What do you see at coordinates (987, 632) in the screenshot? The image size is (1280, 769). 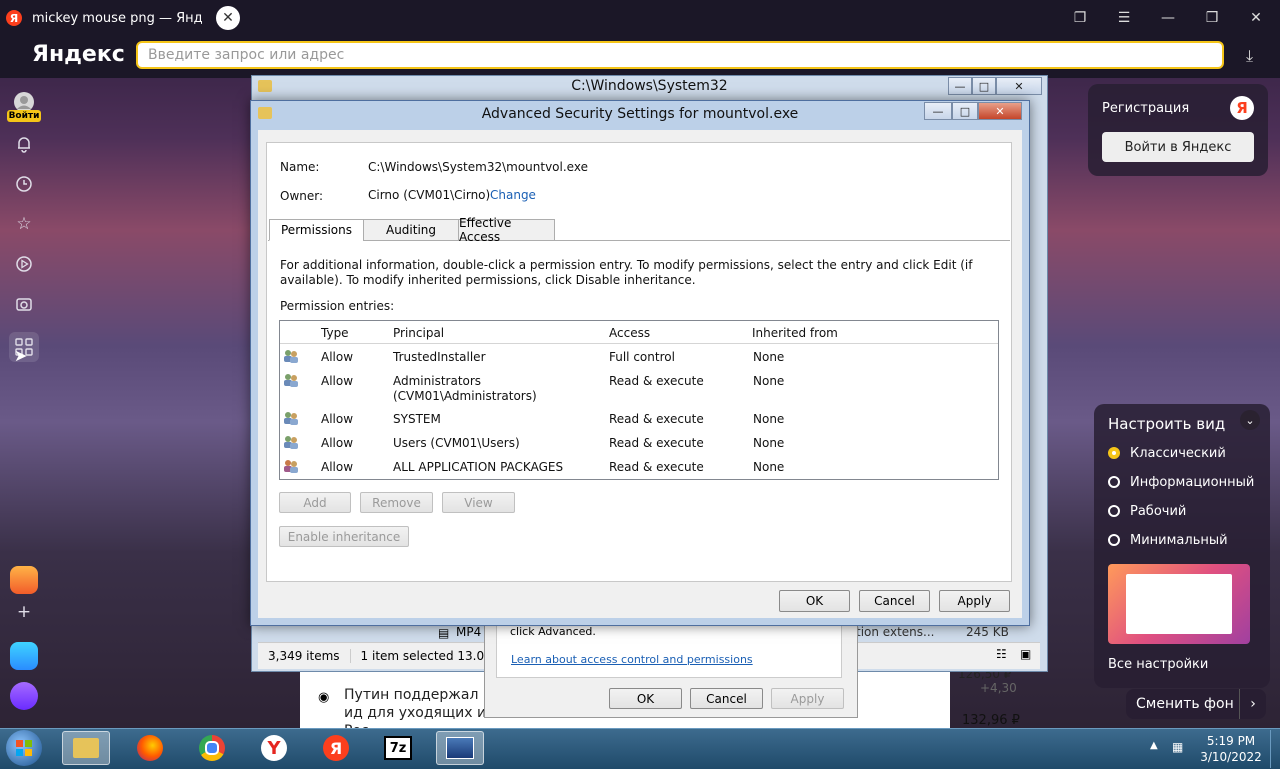 I see `file-row-size: 245 KB` at bounding box center [987, 632].